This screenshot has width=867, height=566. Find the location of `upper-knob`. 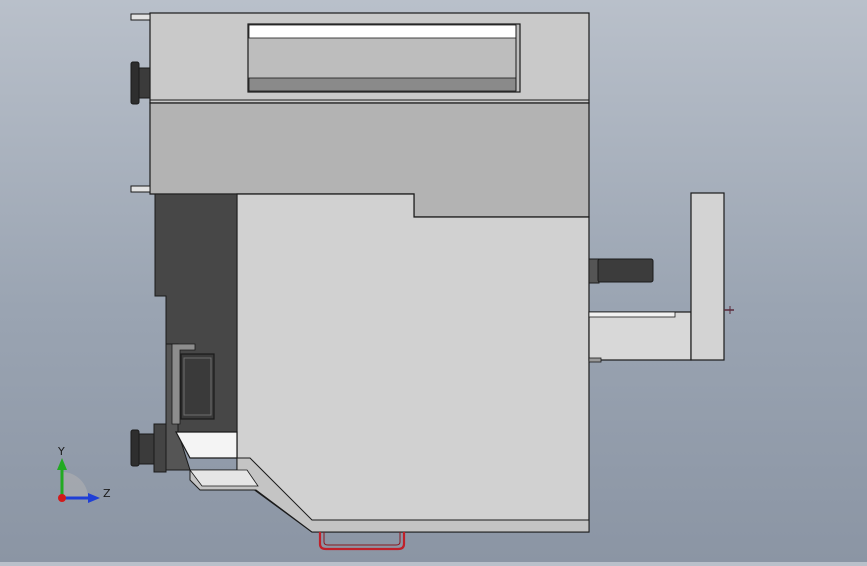

upper-knob is located at coordinates (135, 83).